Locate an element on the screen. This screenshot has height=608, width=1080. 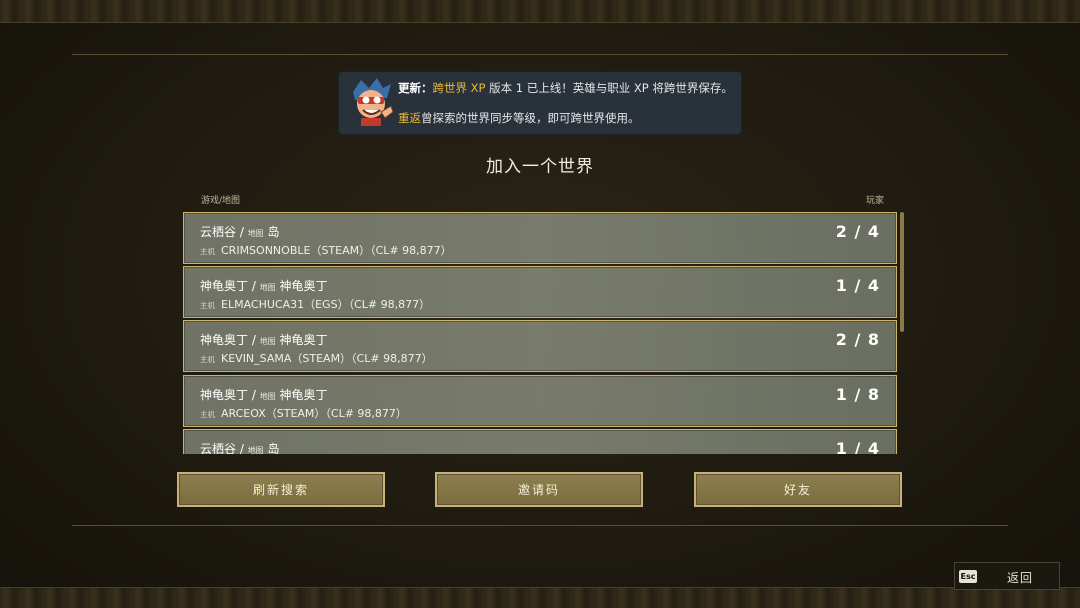
revisit-line: 重返曾探索的世界同步等级，即可跨世界使用。 is located at coordinates (519, 118).